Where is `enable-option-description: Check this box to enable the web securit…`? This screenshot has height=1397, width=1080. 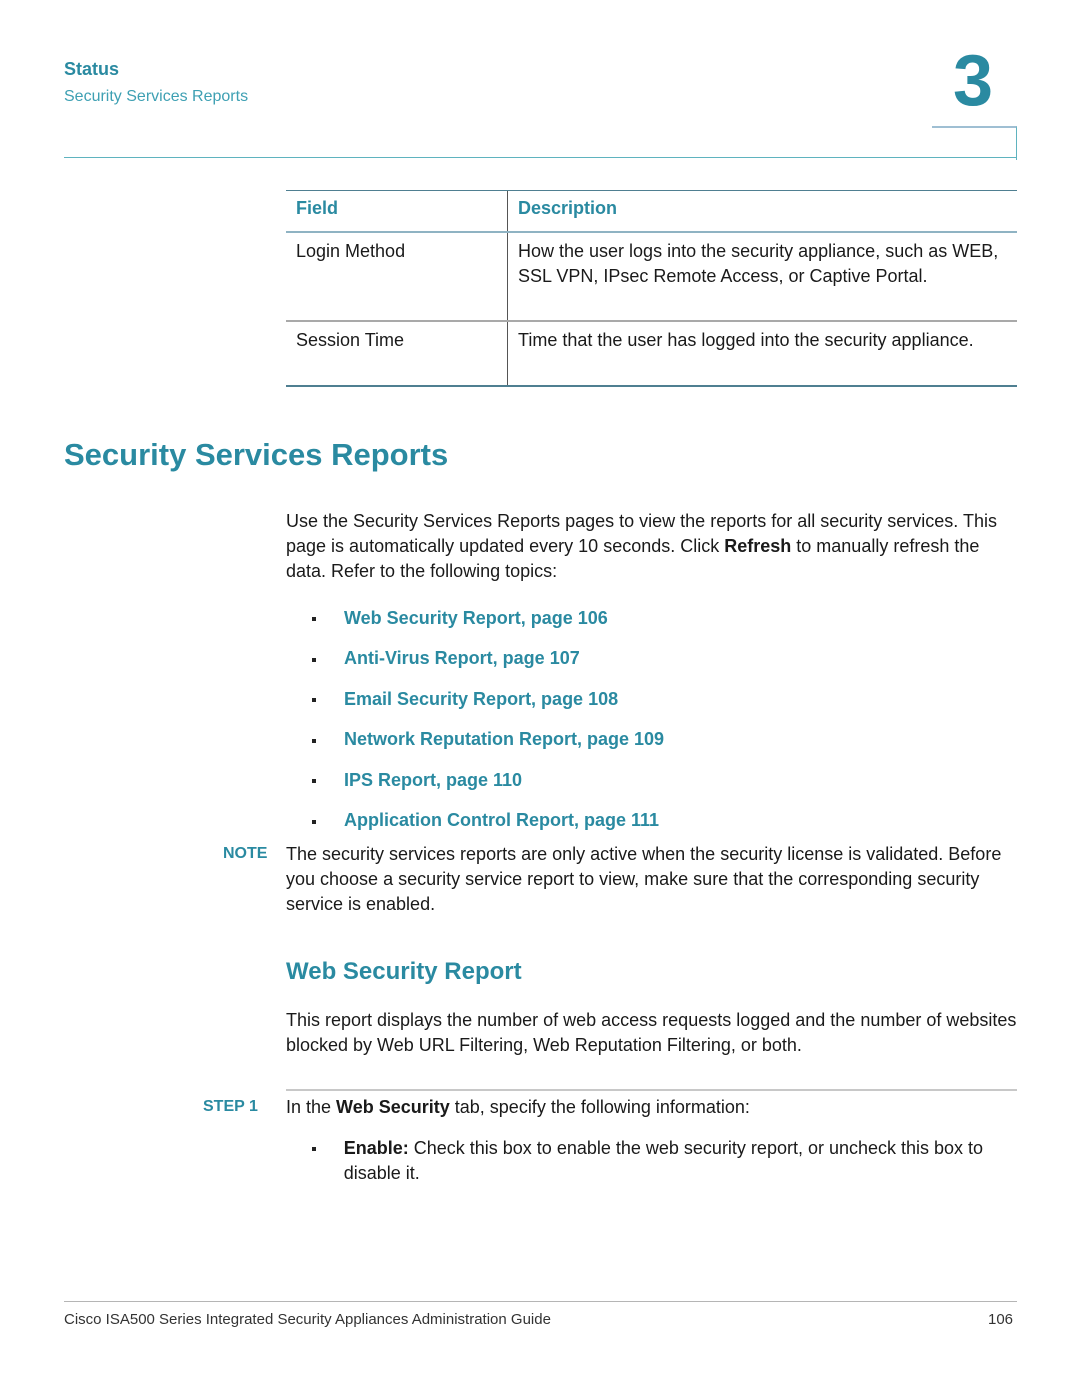 enable-option-description: Check this box to enable the web securit… is located at coordinates (663, 1160).